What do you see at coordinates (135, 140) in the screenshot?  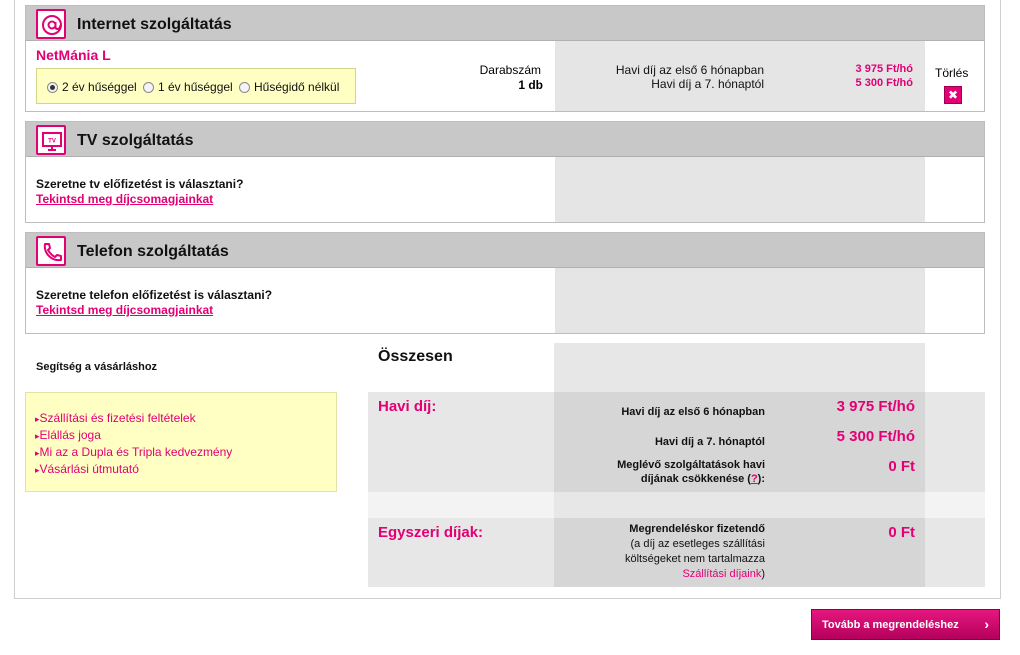 I see `tv-panel-title: TV szolgáltatás` at bounding box center [135, 140].